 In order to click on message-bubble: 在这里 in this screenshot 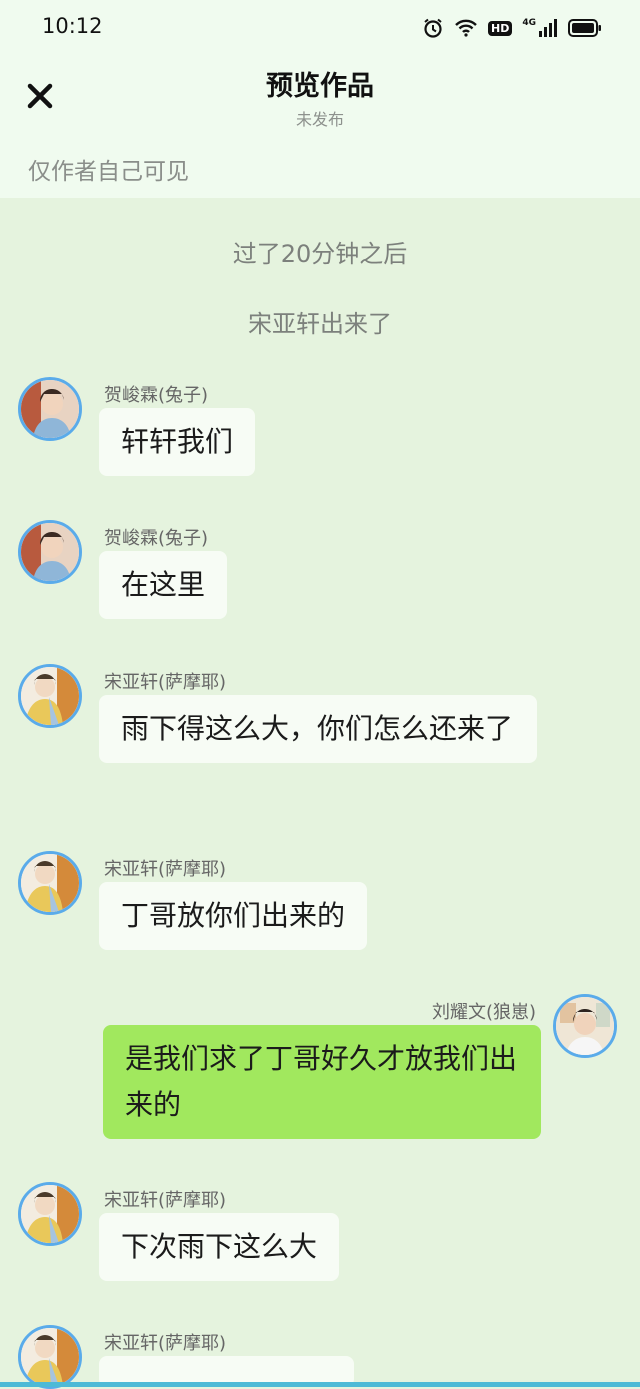, I will do `click(163, 585)`.